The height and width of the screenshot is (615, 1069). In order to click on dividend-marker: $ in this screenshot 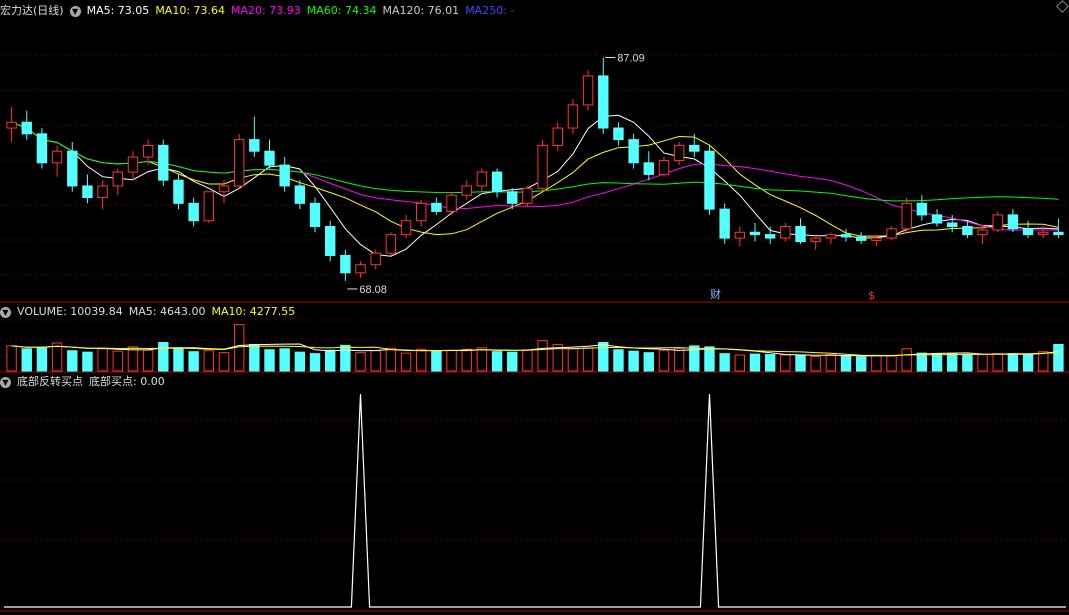, I will do `click(871, 295)`.